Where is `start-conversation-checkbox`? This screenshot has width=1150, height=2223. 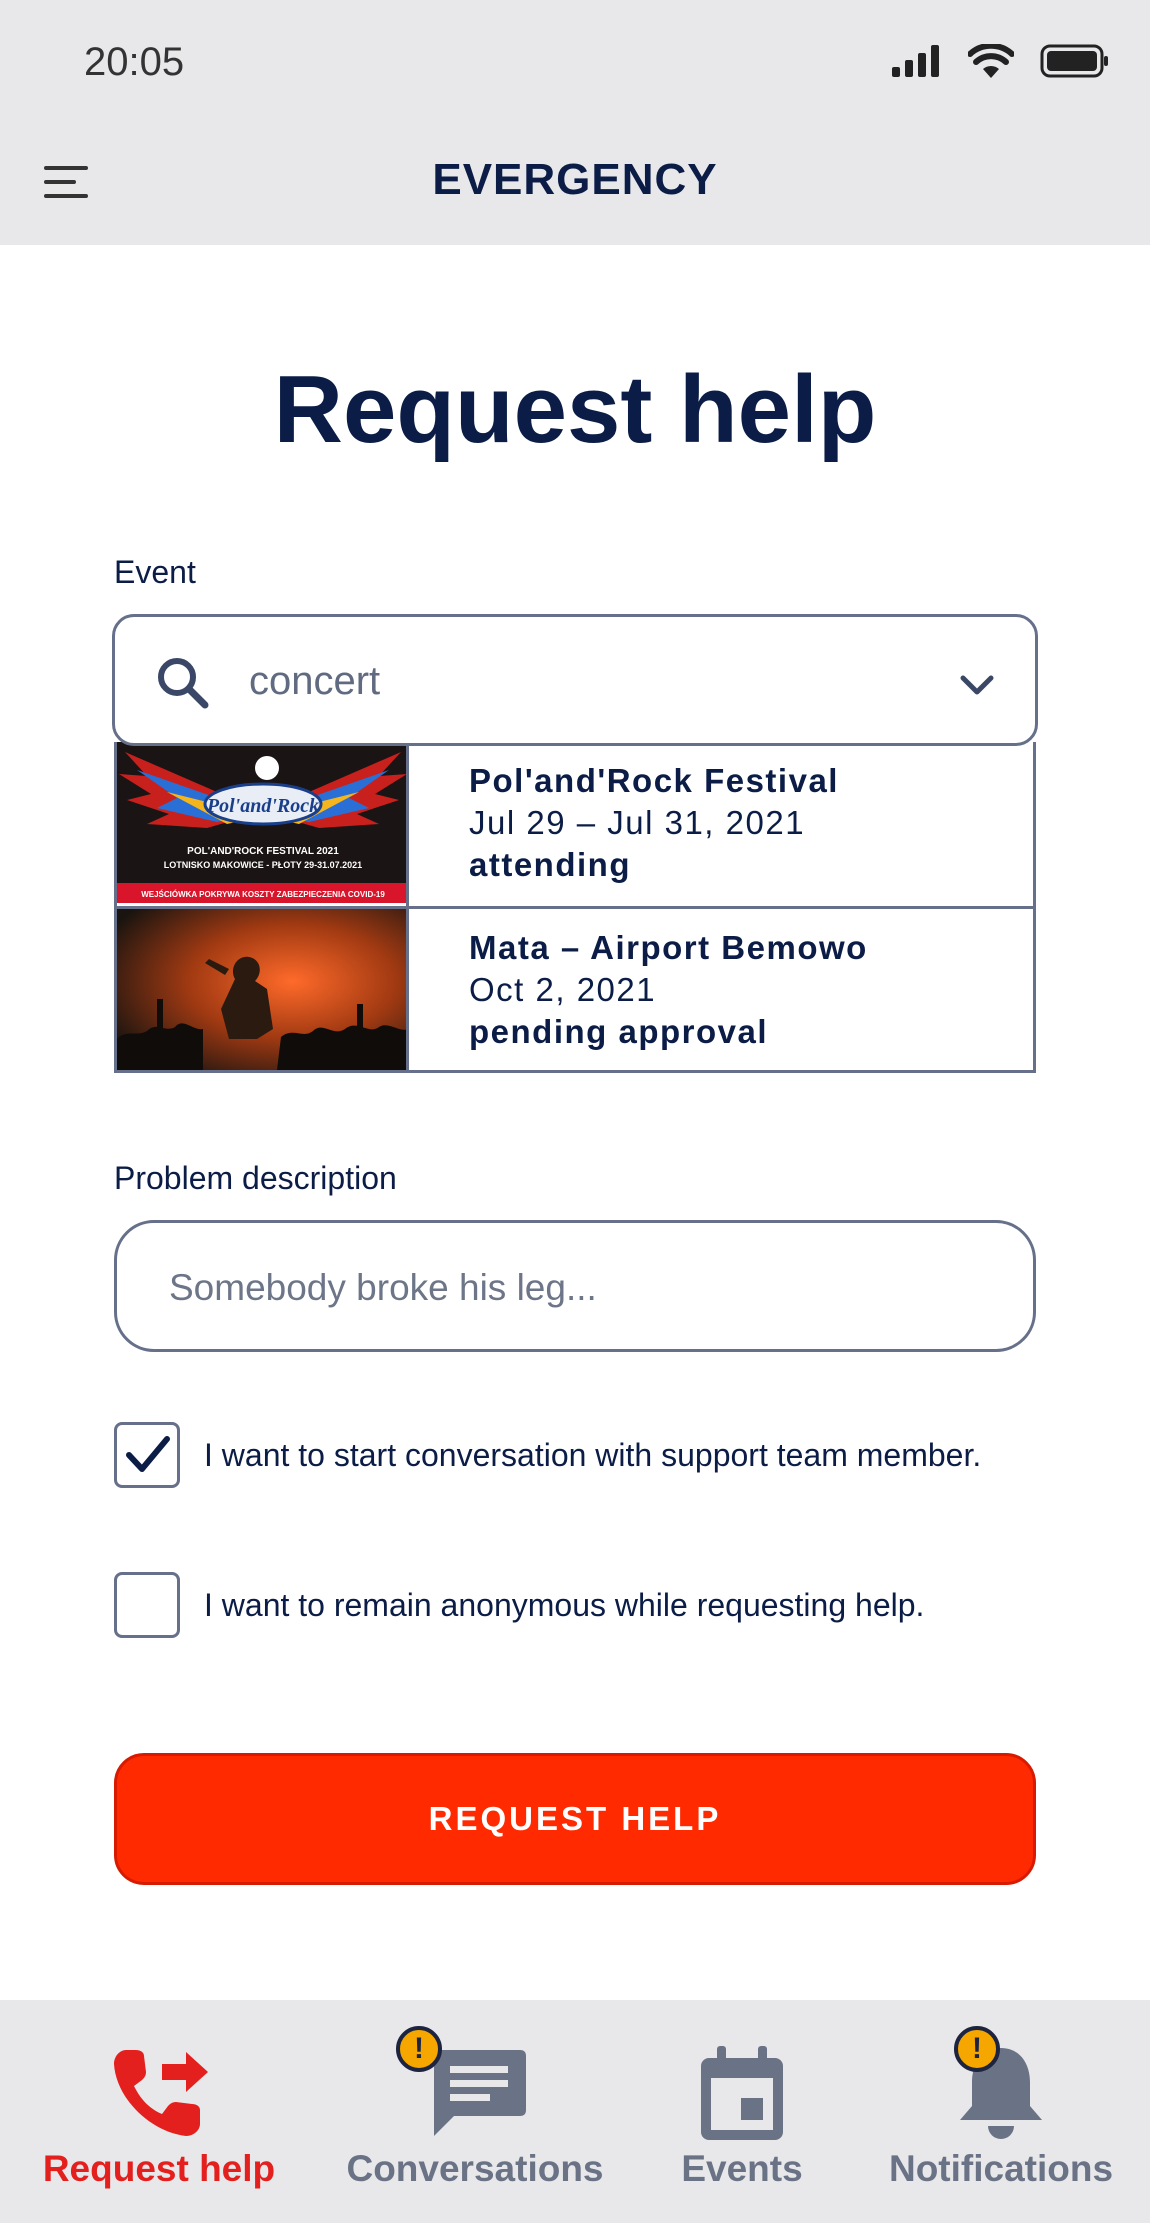 start-conversation-checkbox is located at coordinates (147, 1455).